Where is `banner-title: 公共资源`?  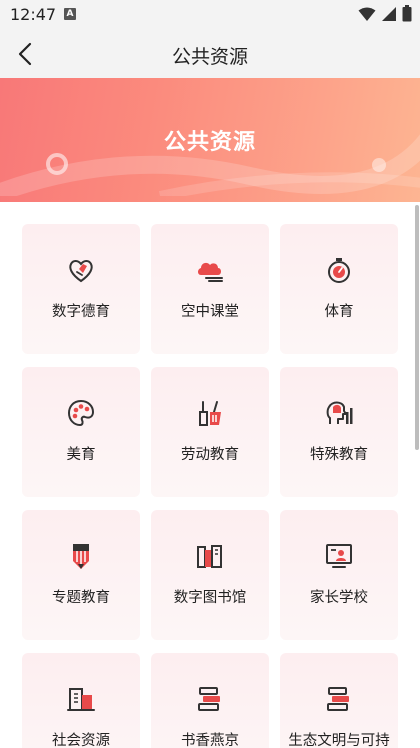
banner-title: 公共资源 is located at coordinates (209, 142).